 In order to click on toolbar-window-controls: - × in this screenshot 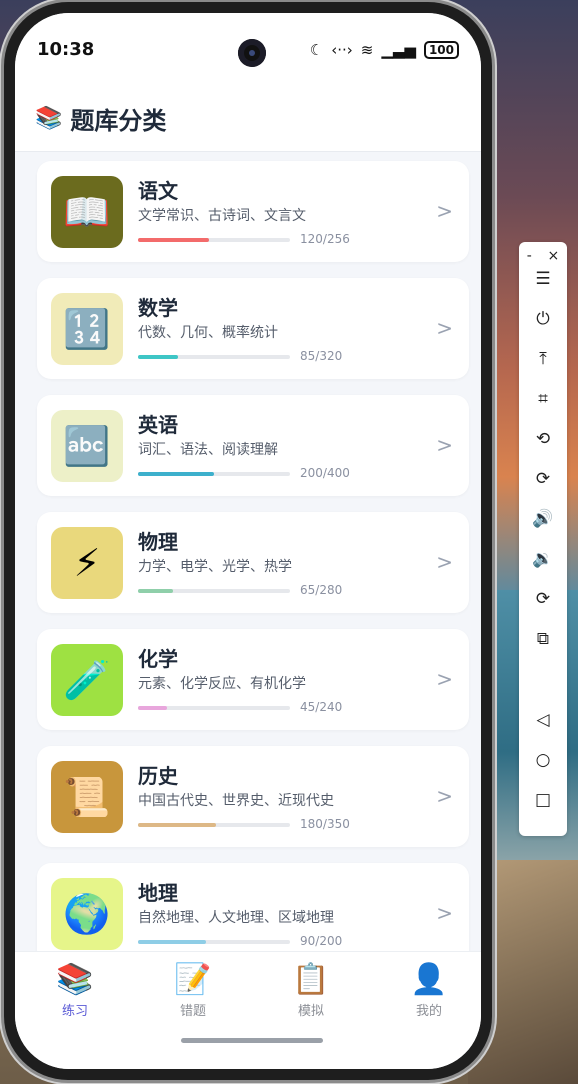, I will do `click(543, 256)`.